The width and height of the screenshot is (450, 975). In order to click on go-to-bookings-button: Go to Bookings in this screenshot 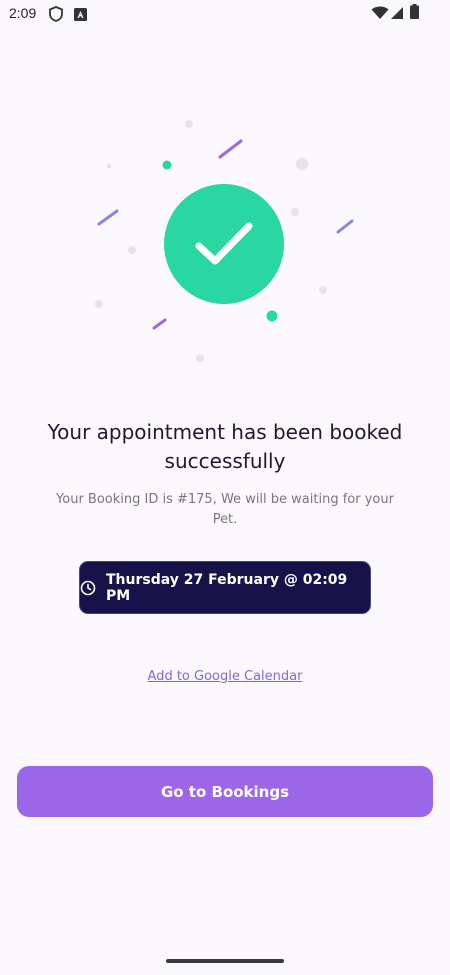, I will do `click(225, 791)`.